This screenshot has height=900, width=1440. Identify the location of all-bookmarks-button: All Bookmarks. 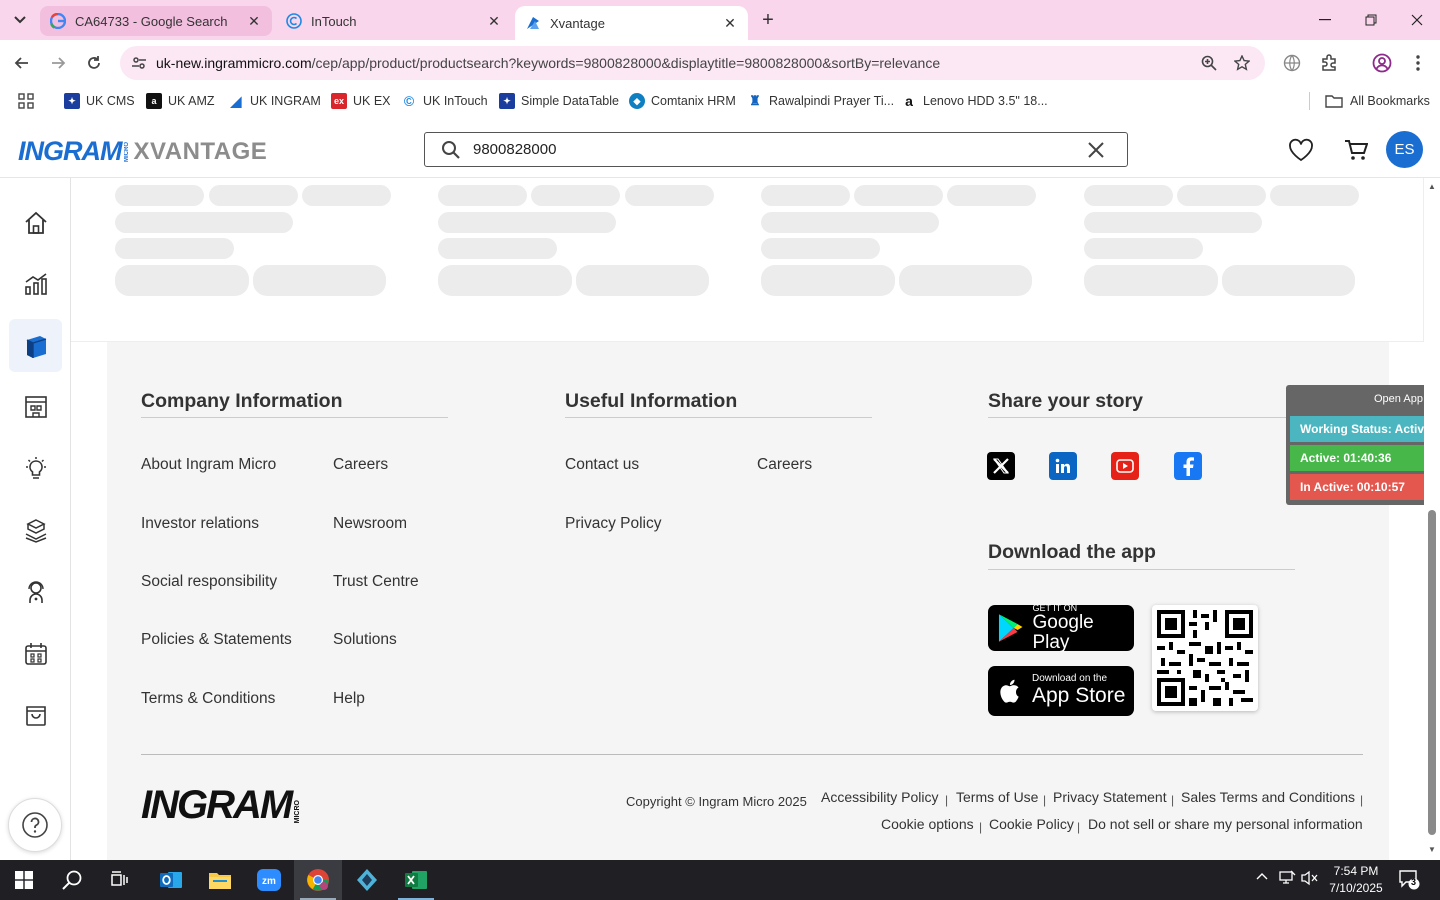
(1377, 101).